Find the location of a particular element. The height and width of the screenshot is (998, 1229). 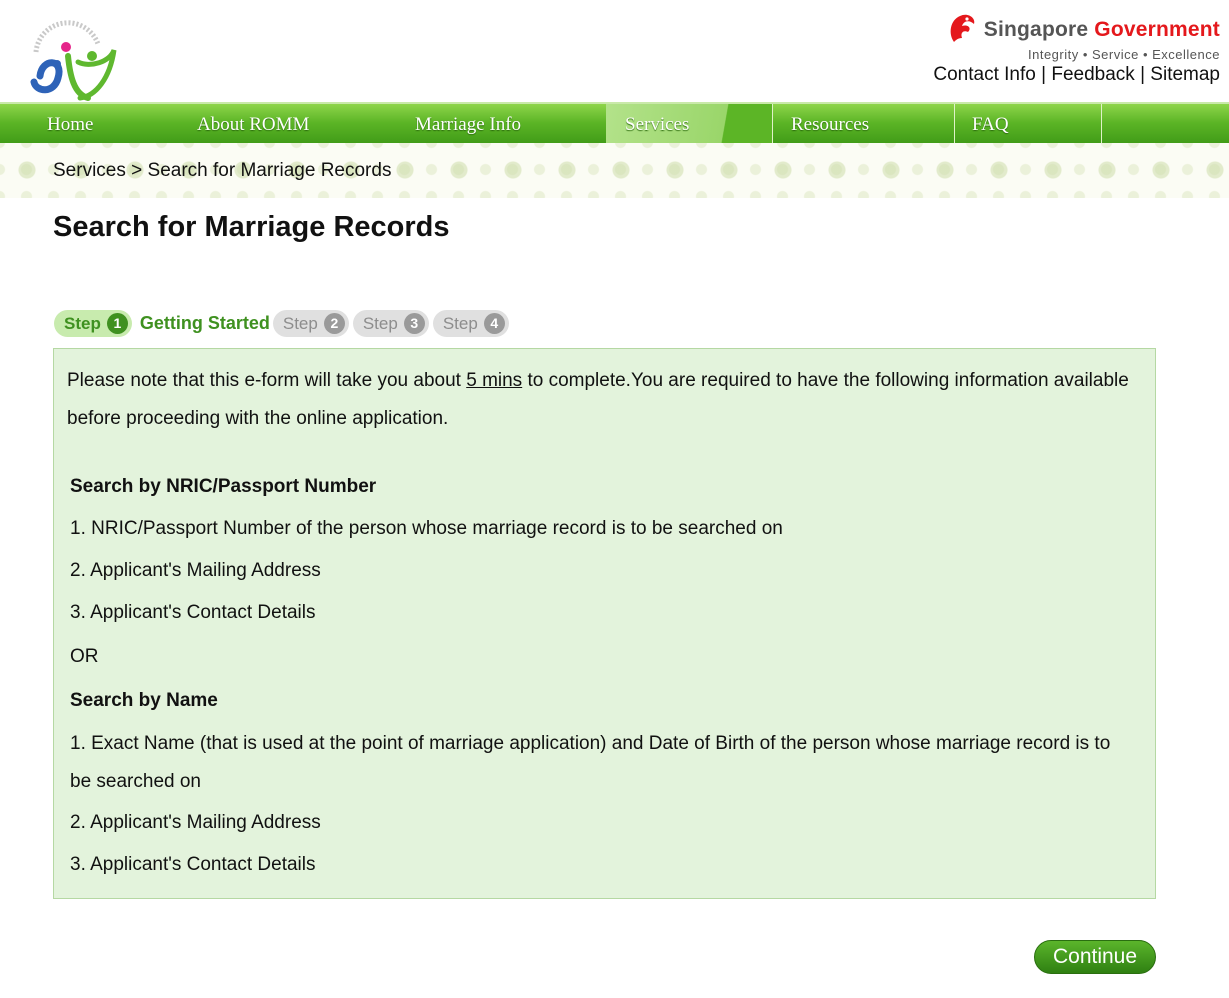

nav-about-label: About ROMM is located at coordinates (253, 124).